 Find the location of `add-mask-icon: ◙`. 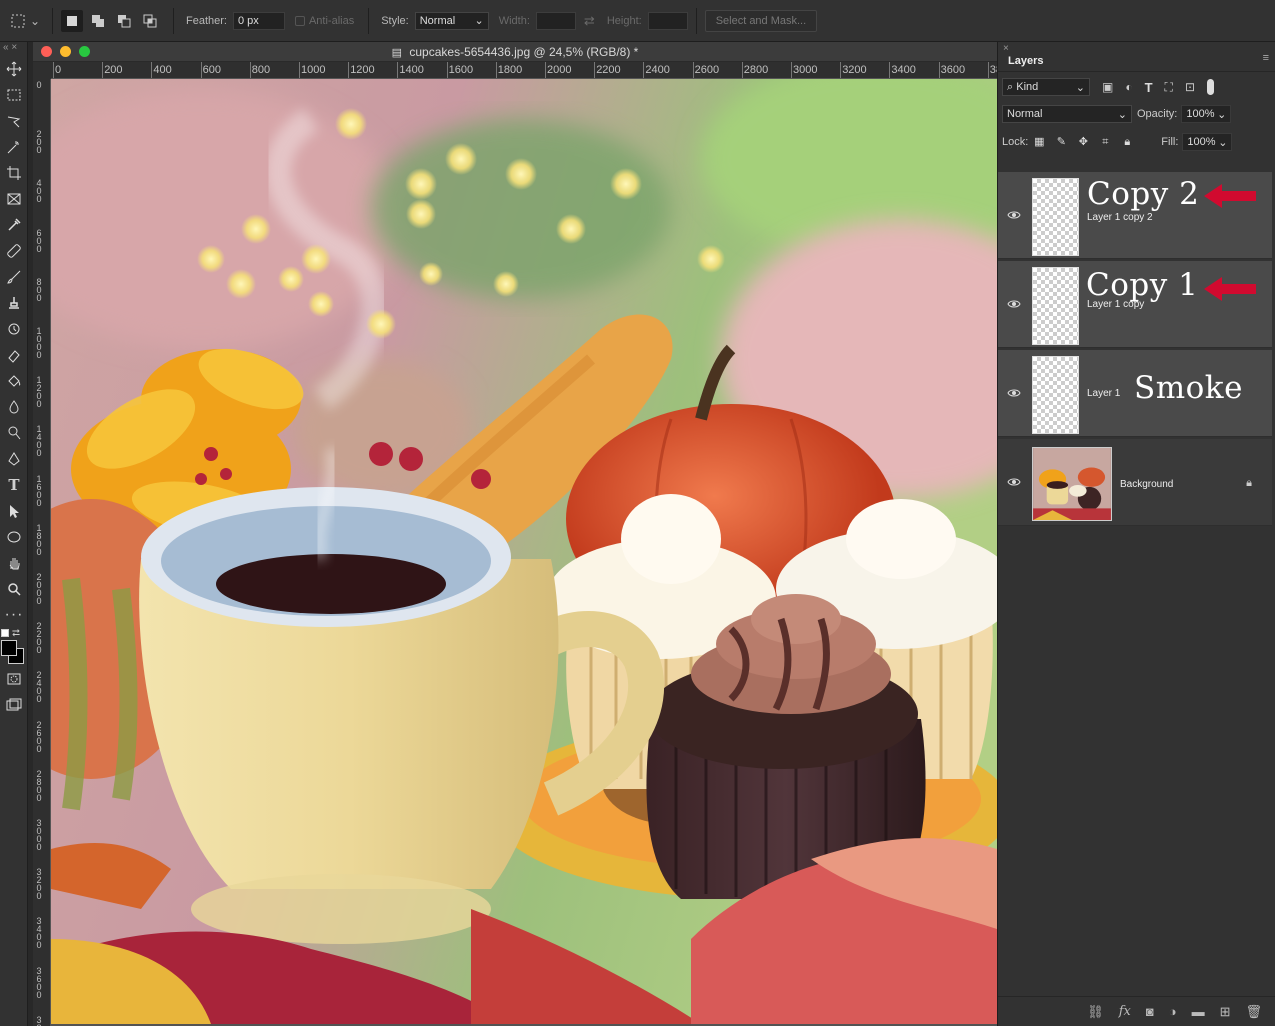

add-mask-icon: ◙ is located at coordinates (1150, 1011).